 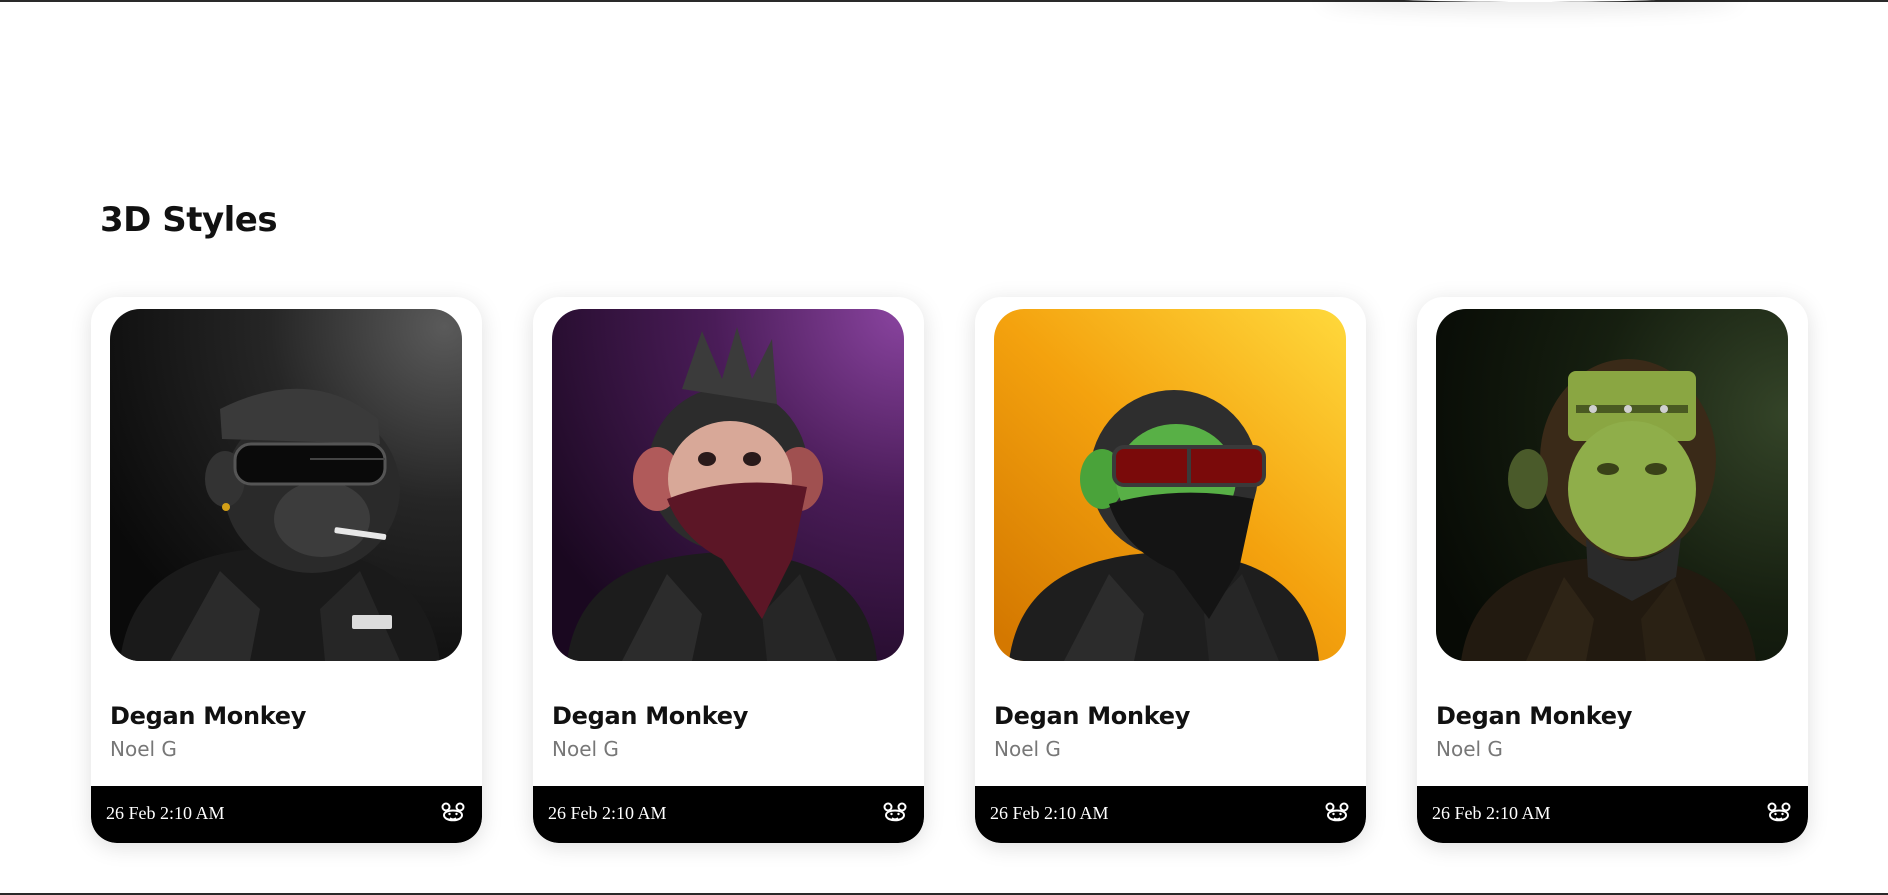 What do you see at coordinates (189, 220) in the screenshot?
I see `section-title: 3D Styles` at bounding box center [189, 220].